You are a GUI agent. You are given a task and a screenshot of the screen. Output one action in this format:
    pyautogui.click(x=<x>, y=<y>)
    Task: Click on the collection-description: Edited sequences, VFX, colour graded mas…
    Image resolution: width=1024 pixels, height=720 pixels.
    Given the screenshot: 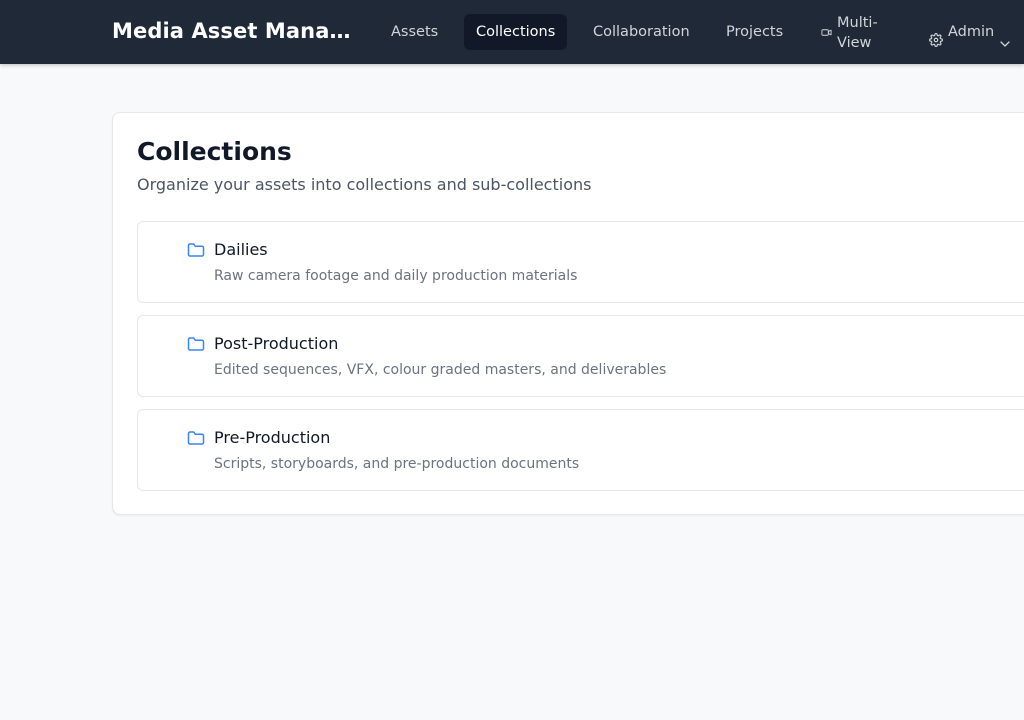 What is the action you would take?
    pyautogui.click(x=440, y=370)
    